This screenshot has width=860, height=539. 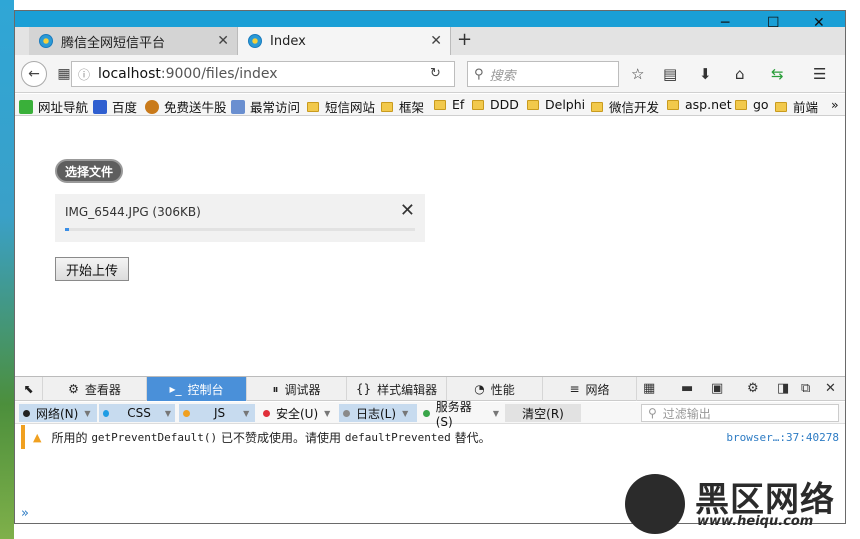 What do you see at coordinates (753, 388) in the screenshot?
I see `settings-gear-icon: ⚙` at bounding box center [753, 388].